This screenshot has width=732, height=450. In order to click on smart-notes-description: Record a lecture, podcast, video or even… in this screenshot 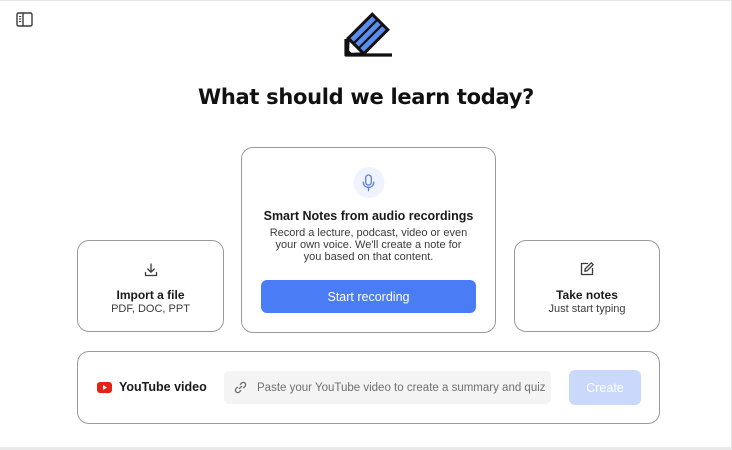, I will do `click(368, 245)`.